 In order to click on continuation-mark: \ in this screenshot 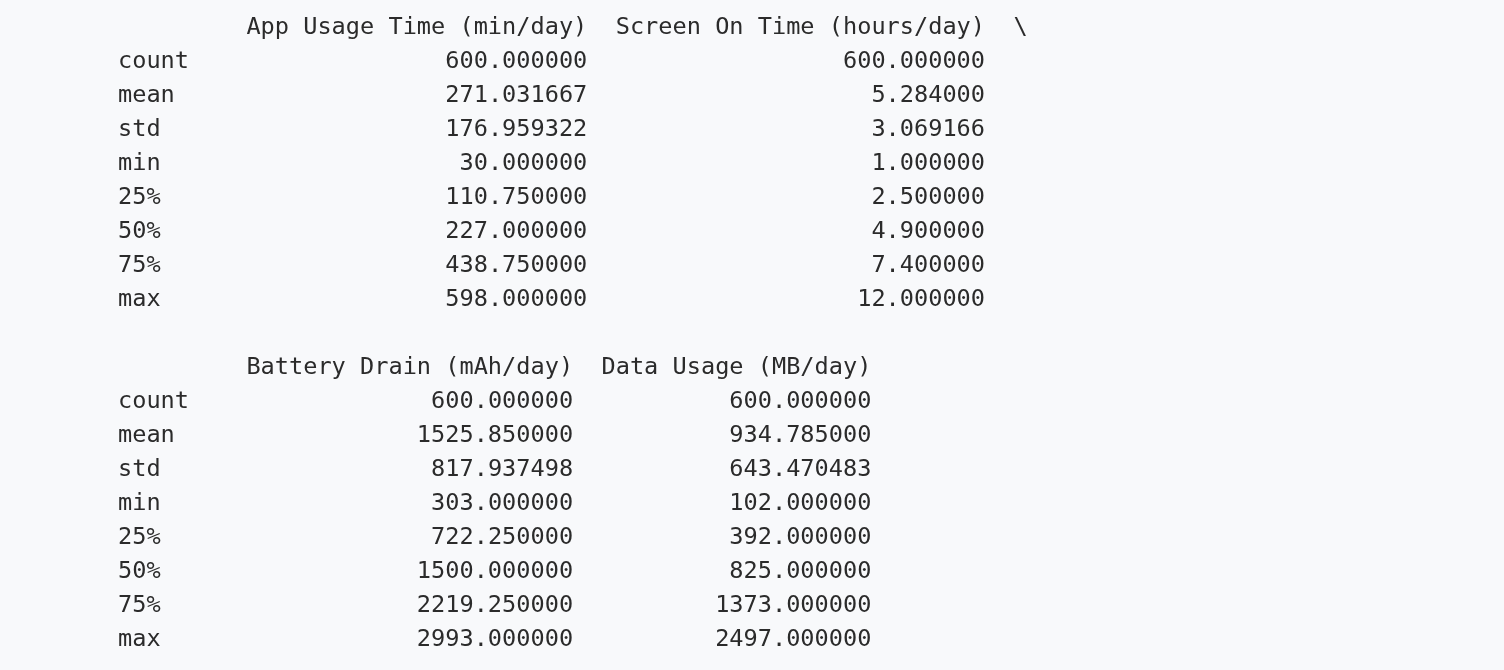, I will do `click(1021, 26)`.